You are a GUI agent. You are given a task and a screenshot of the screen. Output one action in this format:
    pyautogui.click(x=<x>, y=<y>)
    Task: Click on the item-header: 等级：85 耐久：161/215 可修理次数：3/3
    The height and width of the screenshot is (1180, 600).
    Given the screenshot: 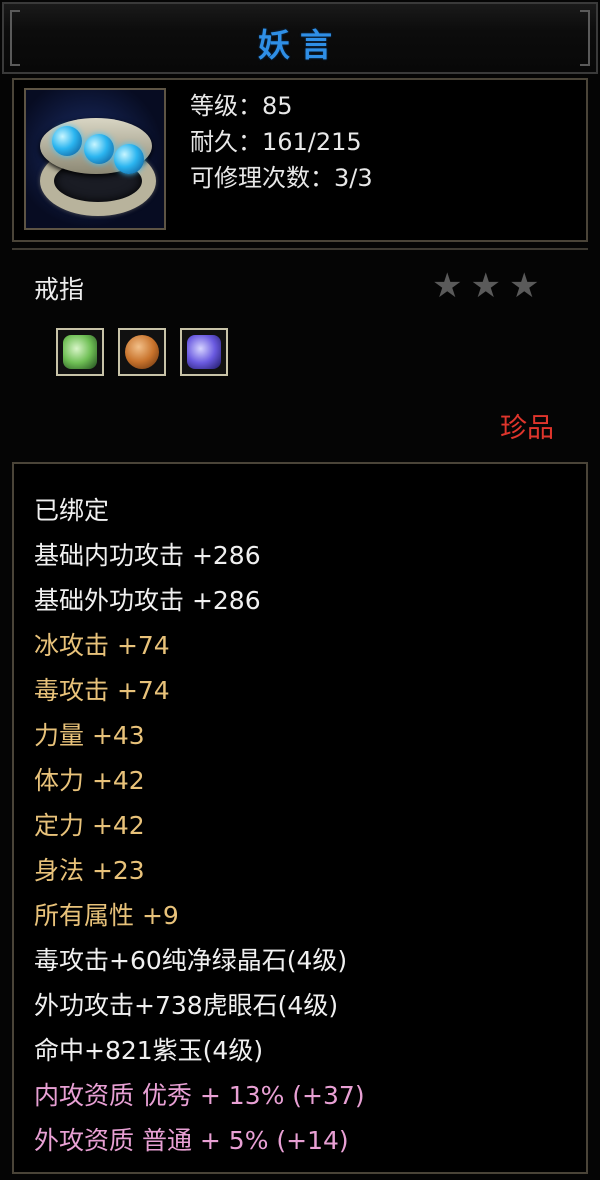 What is the action you would take?
    pyautogui.click(x=300, y=160)
    